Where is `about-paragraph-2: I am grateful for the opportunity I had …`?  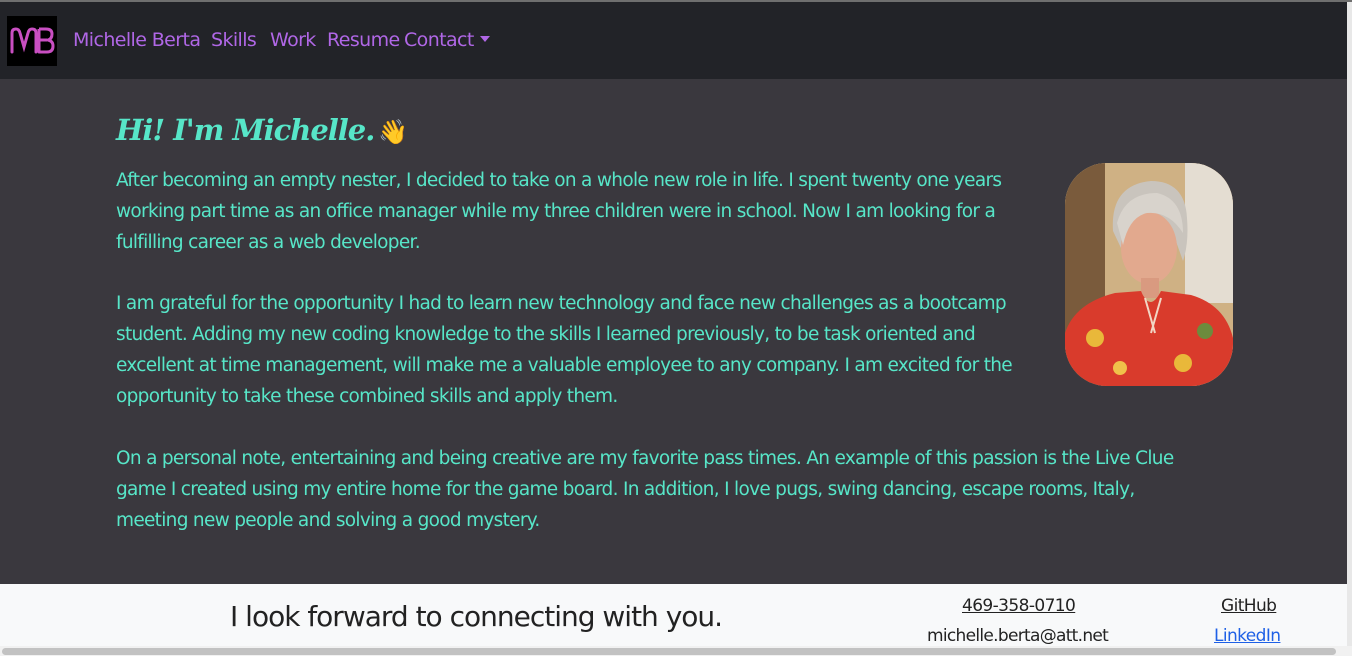 about-paragraph-2: I am grateful for the opportunity I had … is located at coordinates (564, 350).